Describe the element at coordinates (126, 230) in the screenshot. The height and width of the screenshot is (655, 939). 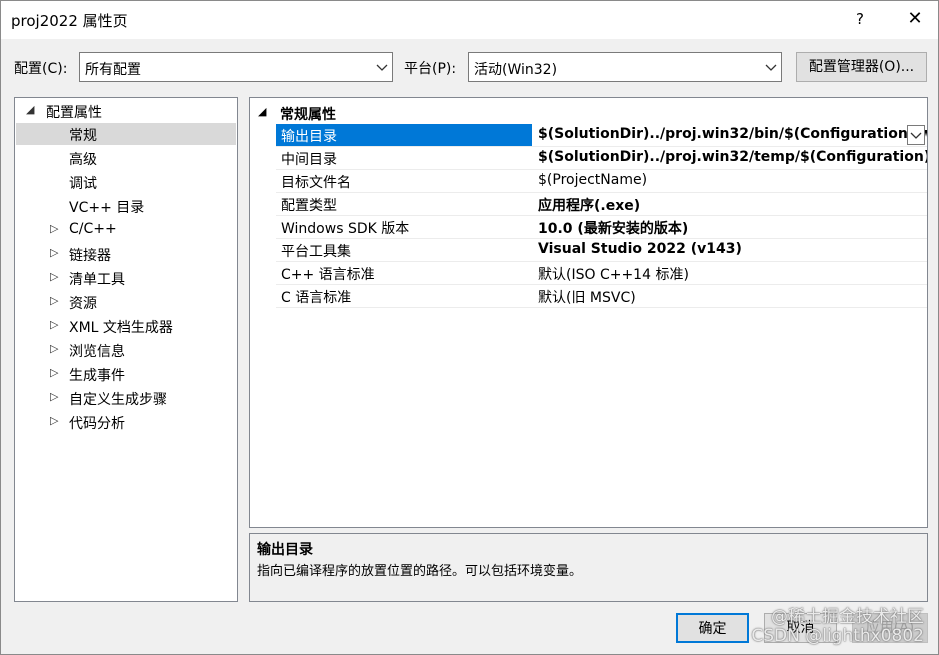
I see `tree-item-c-cpp: ▷ C/C++` at that location.